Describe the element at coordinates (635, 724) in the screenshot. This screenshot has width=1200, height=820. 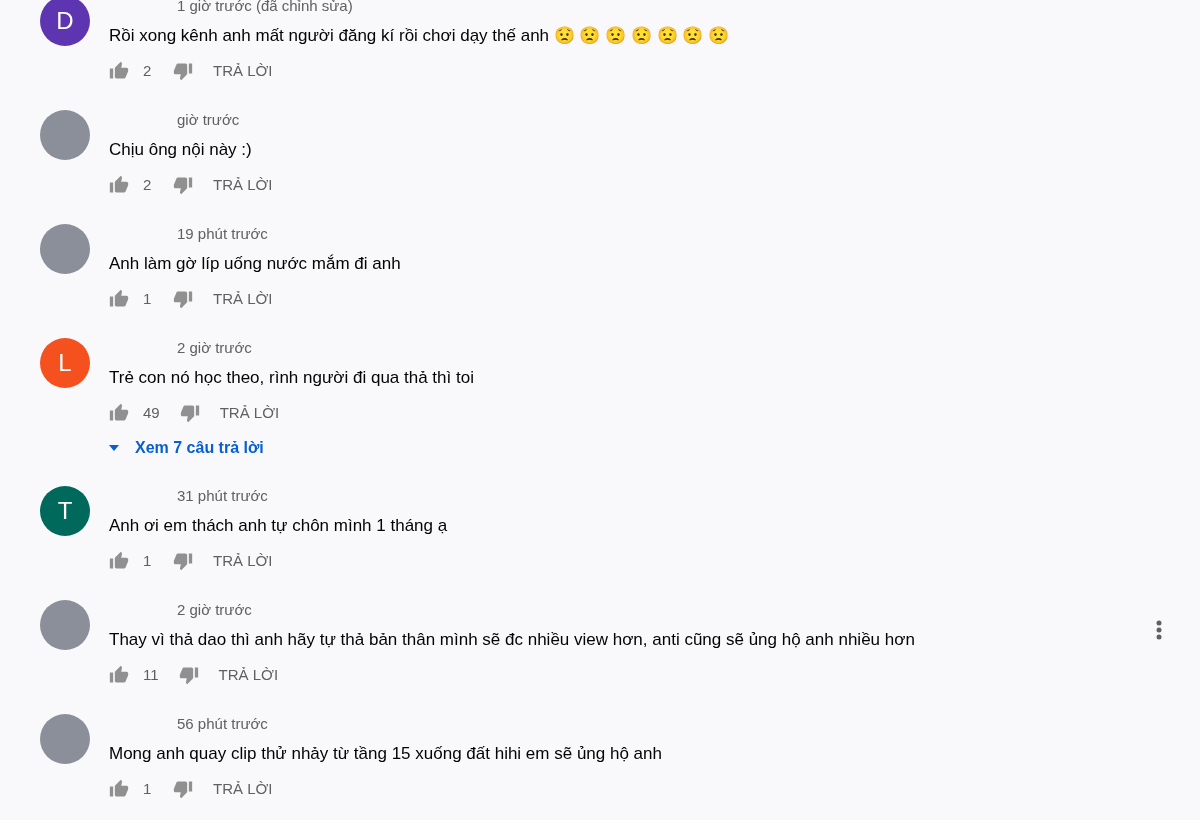
I see `comment-time: 56 phút trước` at that location.